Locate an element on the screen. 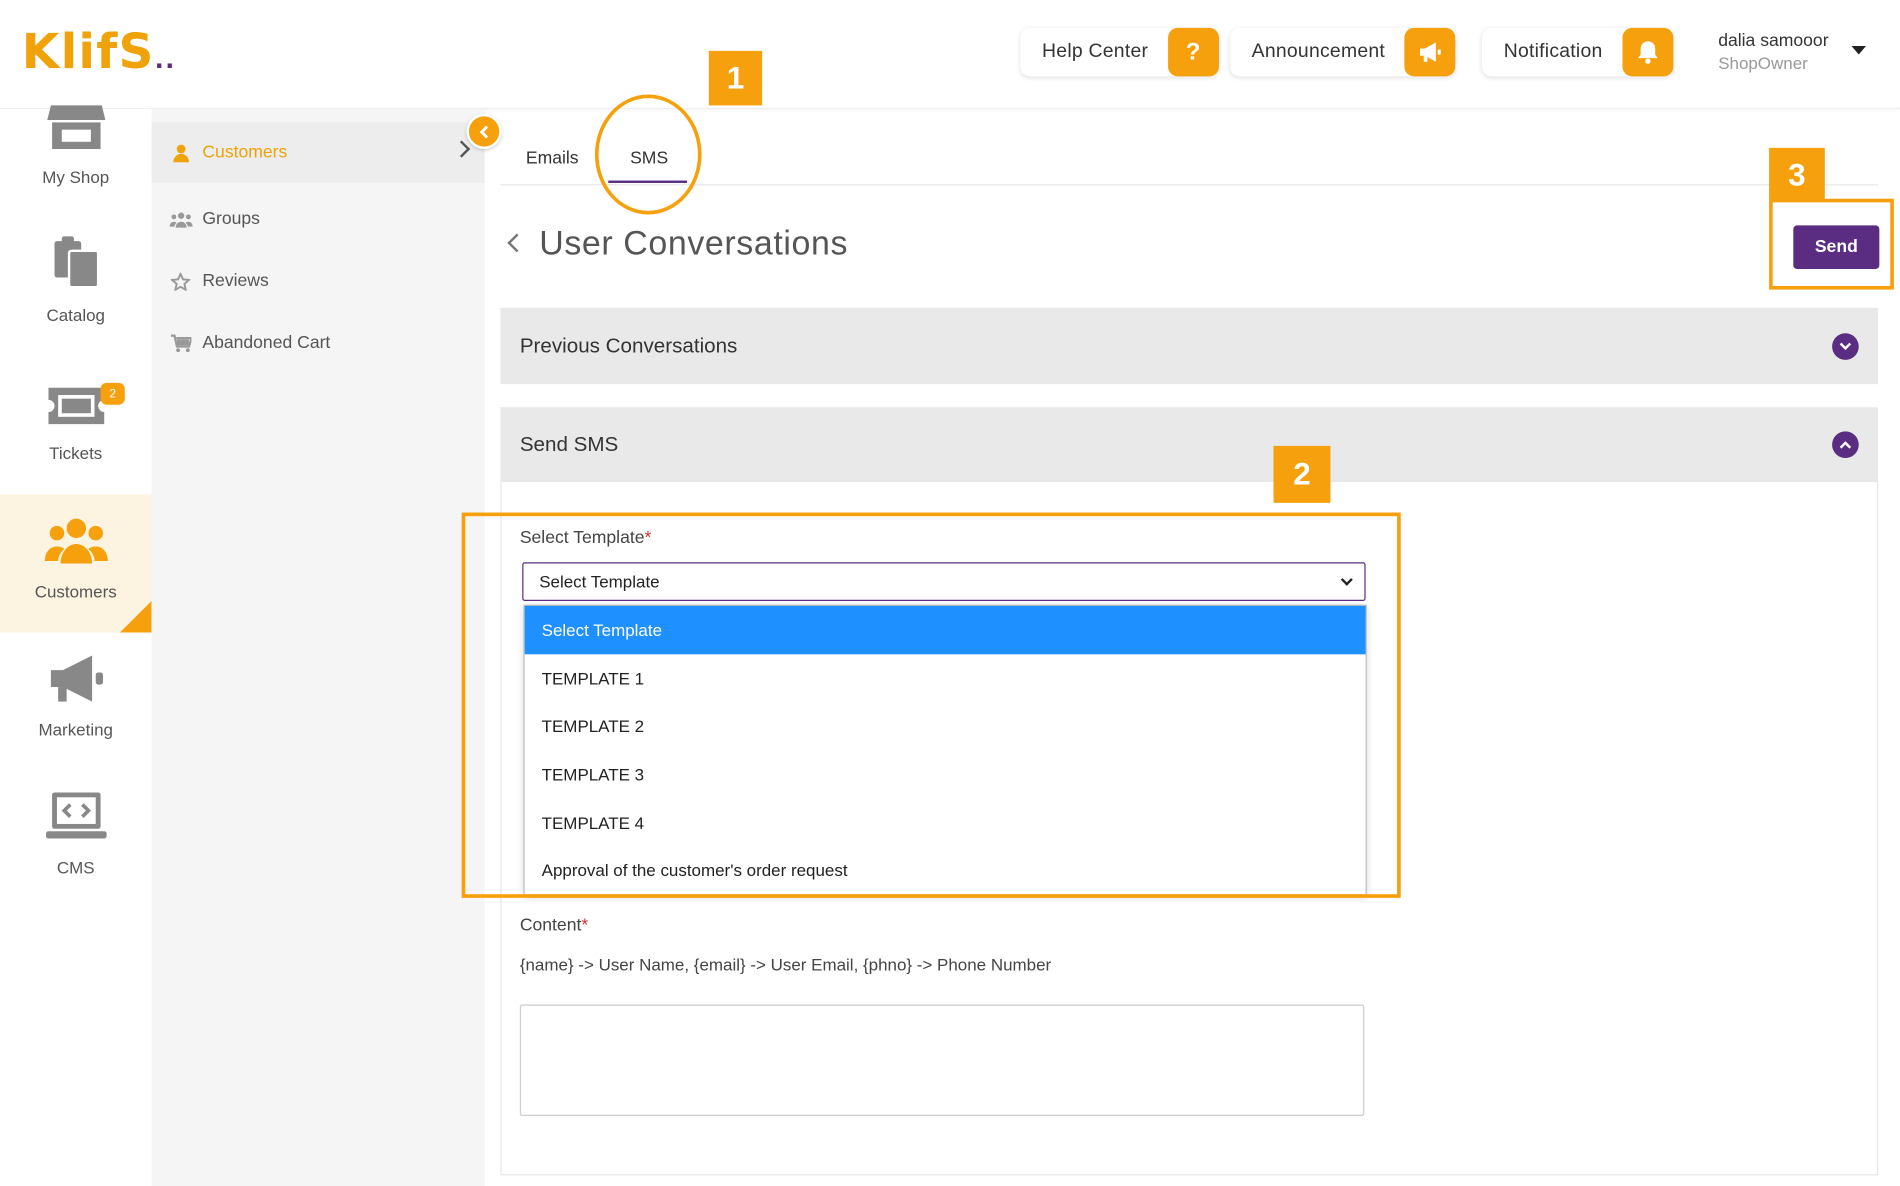 The width and height of the screenshot is (1900, 1186). submenu-item-customers: Customers is located at coordinates (318, 152).